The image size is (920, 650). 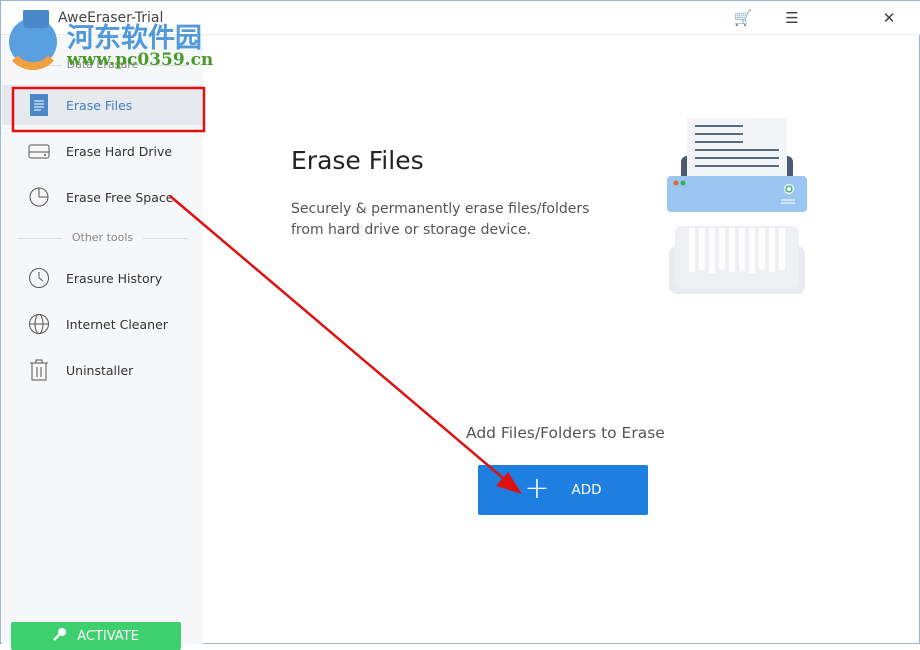 I want to click on title-bar: AweEraser-Trial 🛒 ☰ ✕, so click(x=460, y=18).